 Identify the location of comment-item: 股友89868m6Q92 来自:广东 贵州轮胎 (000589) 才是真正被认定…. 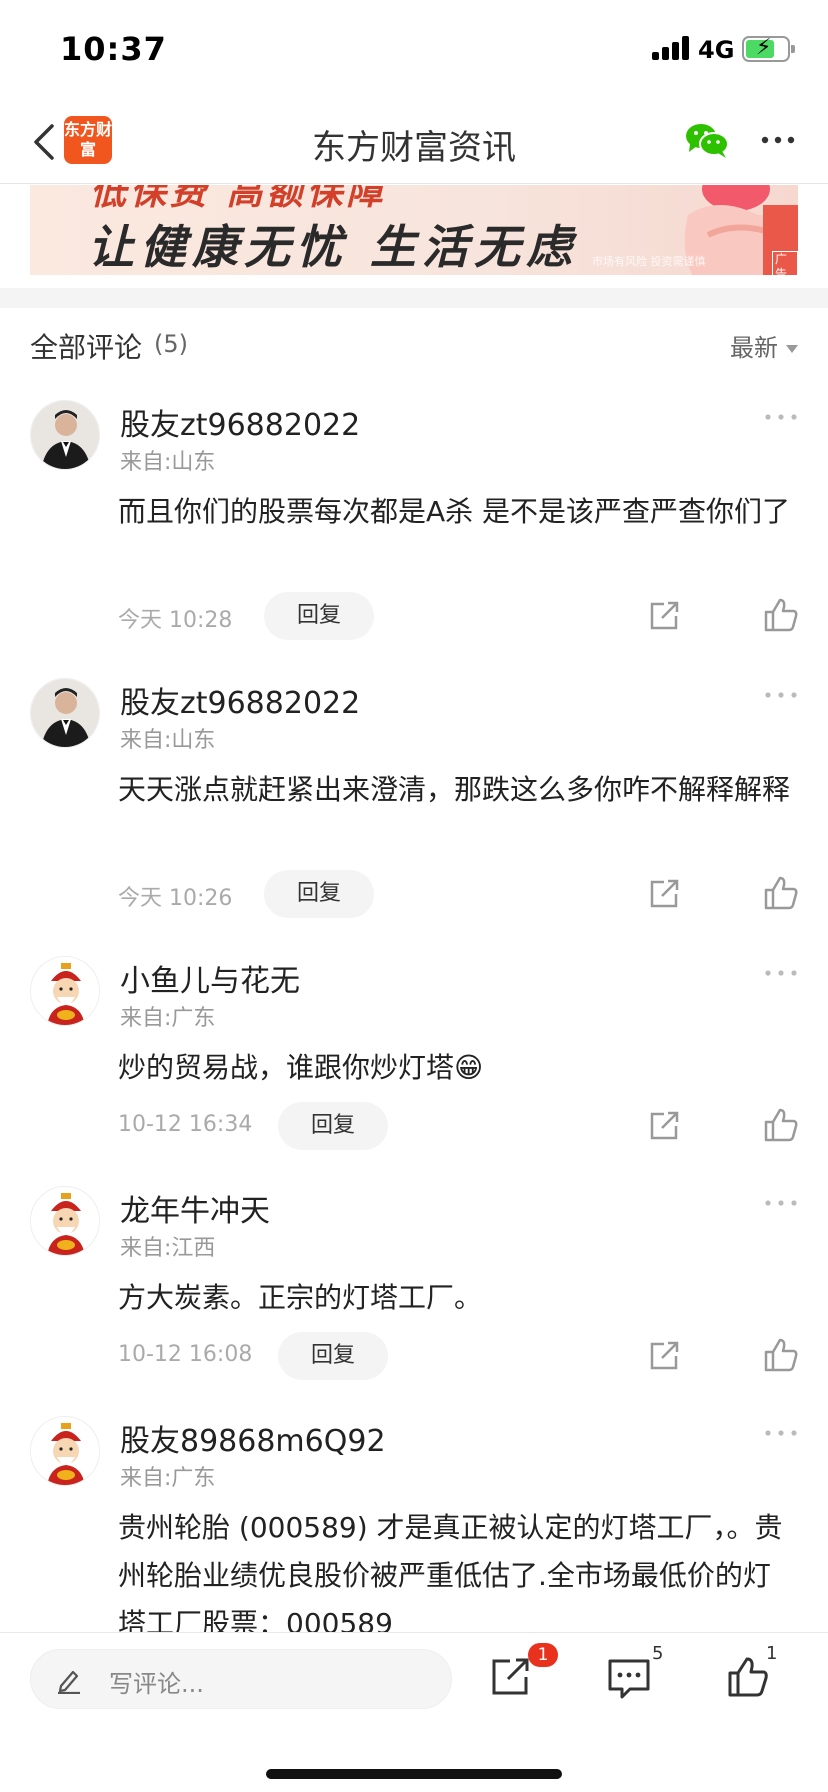
(414, 1524).